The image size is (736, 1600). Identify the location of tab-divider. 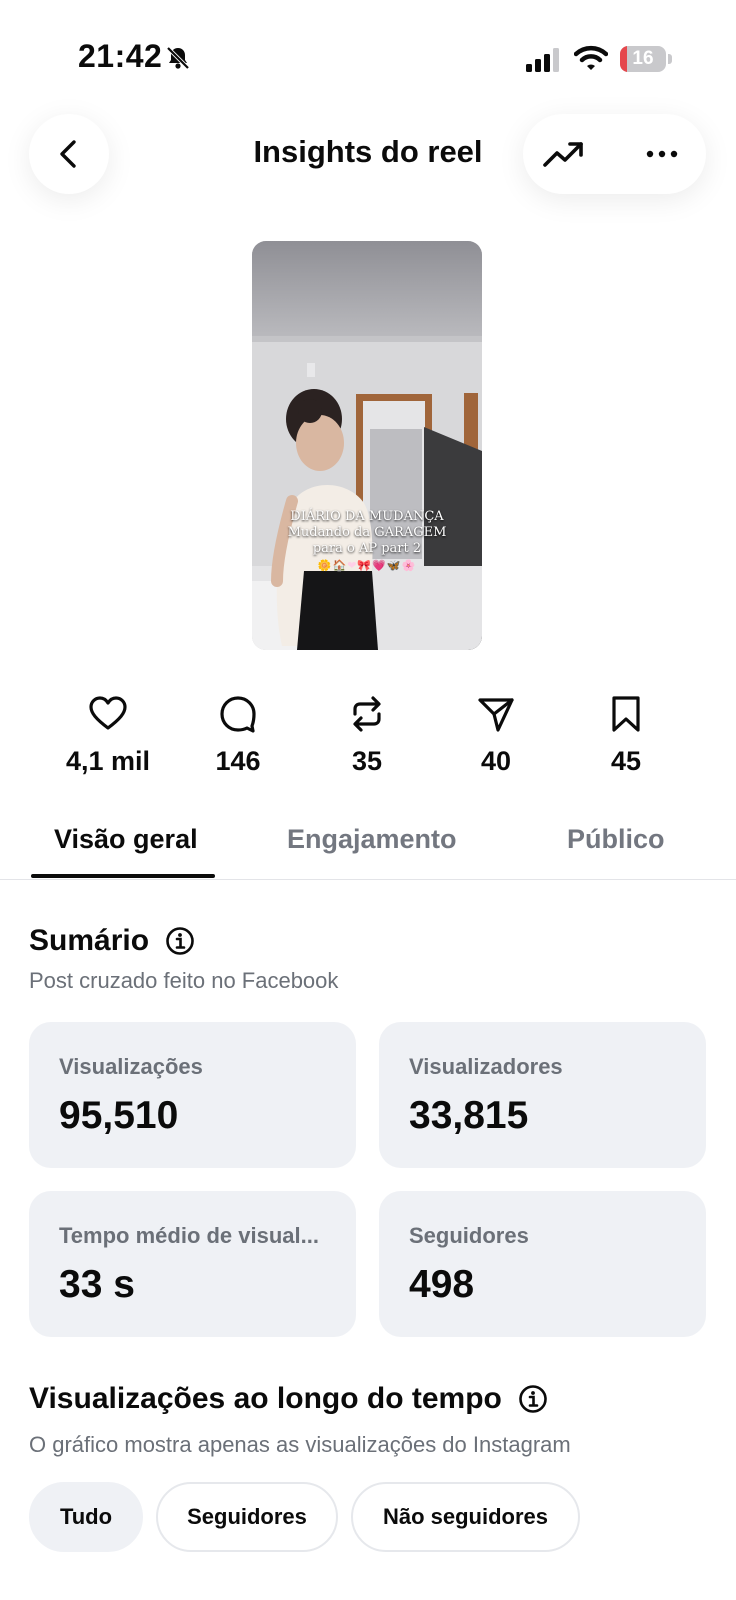
(368, 879).